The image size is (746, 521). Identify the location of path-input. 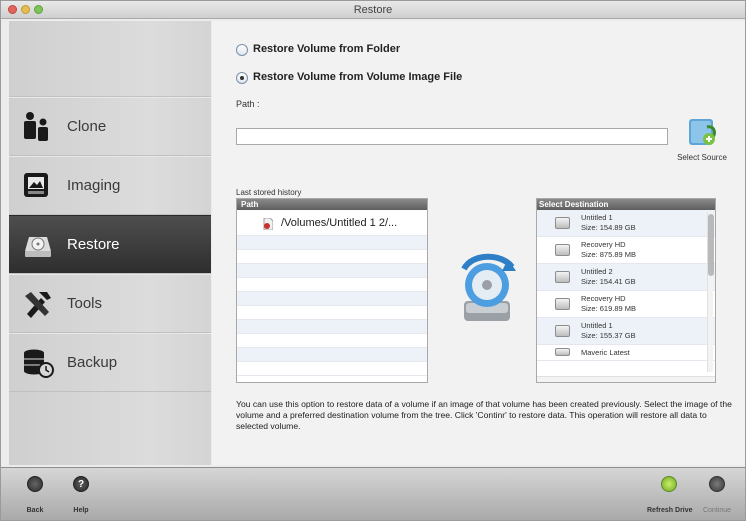
(452, 136).